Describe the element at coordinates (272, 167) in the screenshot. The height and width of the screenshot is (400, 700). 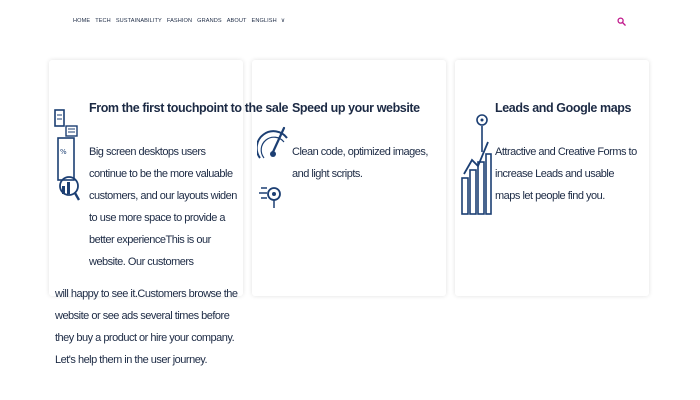
I see `speedometer-icon` at that location.